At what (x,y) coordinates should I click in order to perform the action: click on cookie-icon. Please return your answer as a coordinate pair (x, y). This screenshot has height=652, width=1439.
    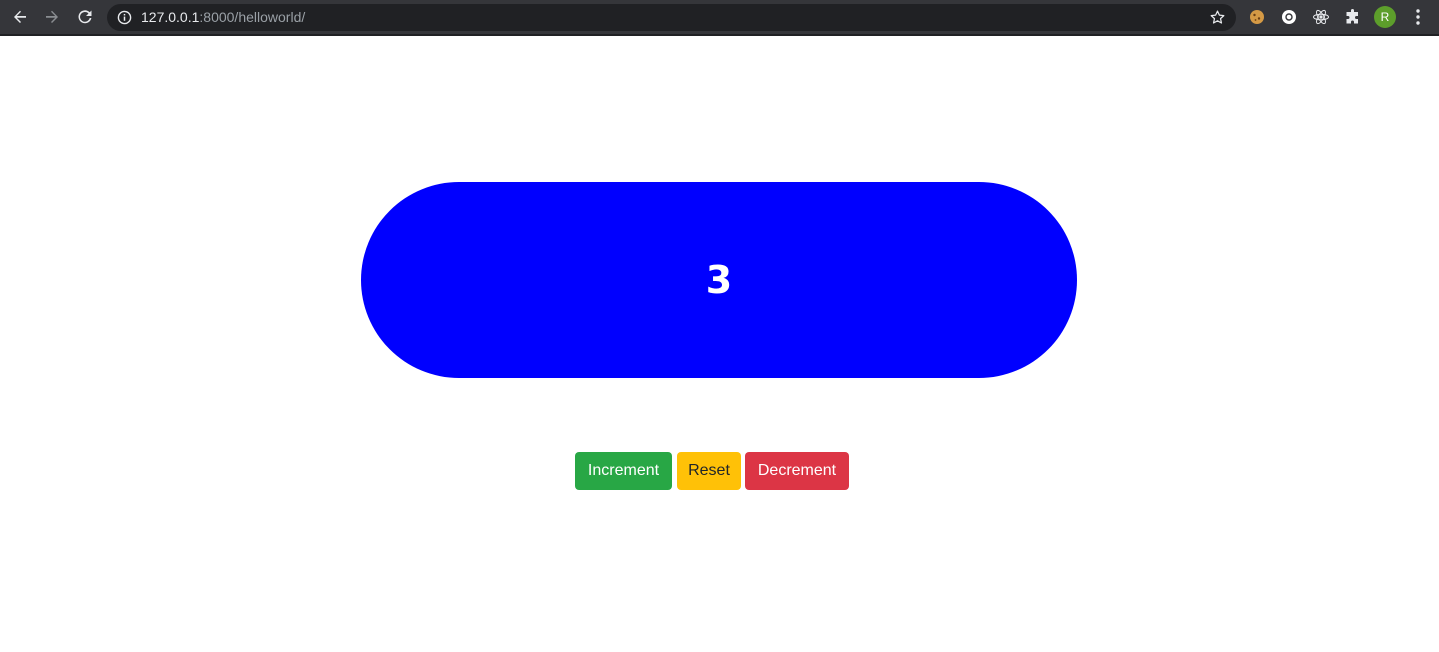
    Looking at the image, I should click on (1257, 17).